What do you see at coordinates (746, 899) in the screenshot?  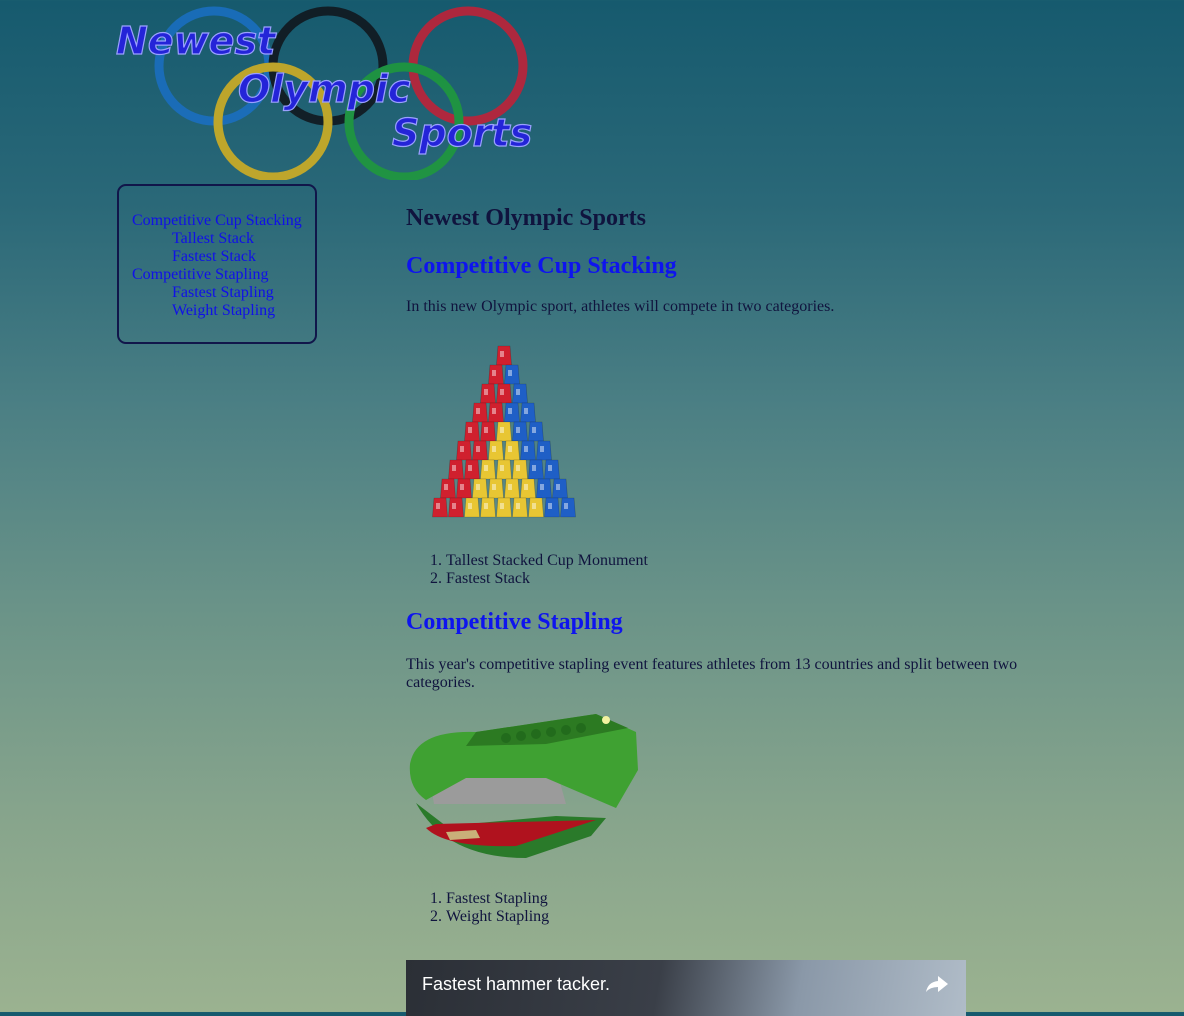 I see `list-item: Fastest Stapling` at bounding box center [746, 899].